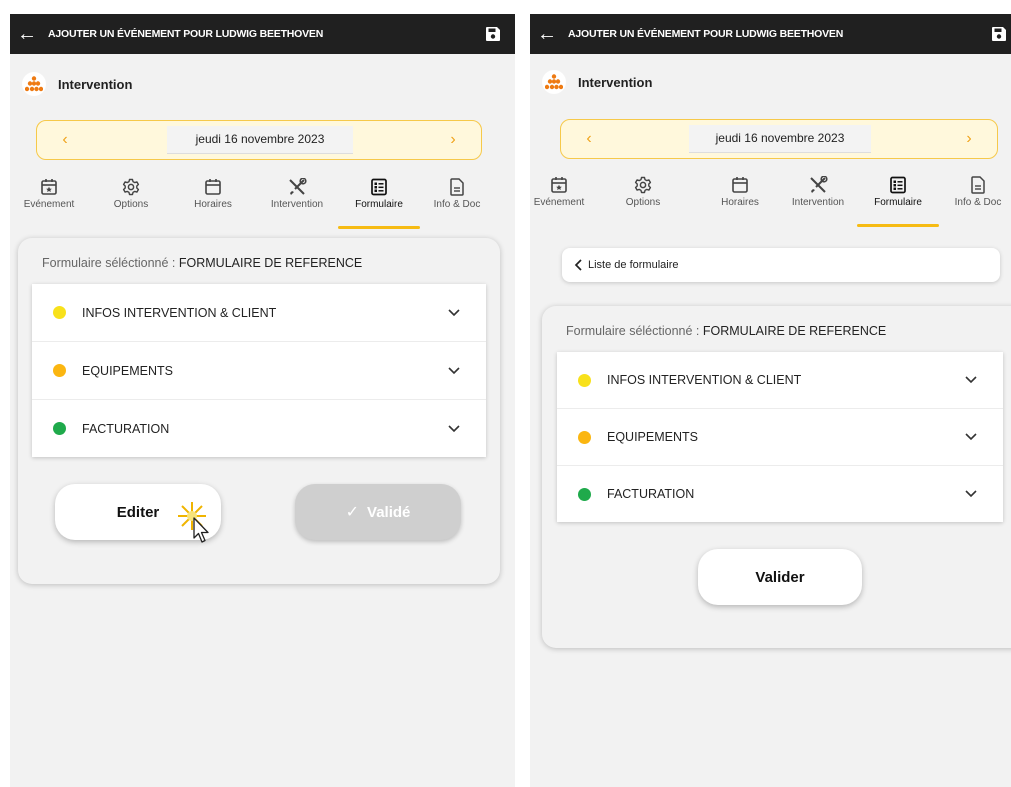  What do you see at coordinates (781, 265) in the screenshot?
I see `form-list-back-button: Liste de formulaire` at bounding box center [781, 265].